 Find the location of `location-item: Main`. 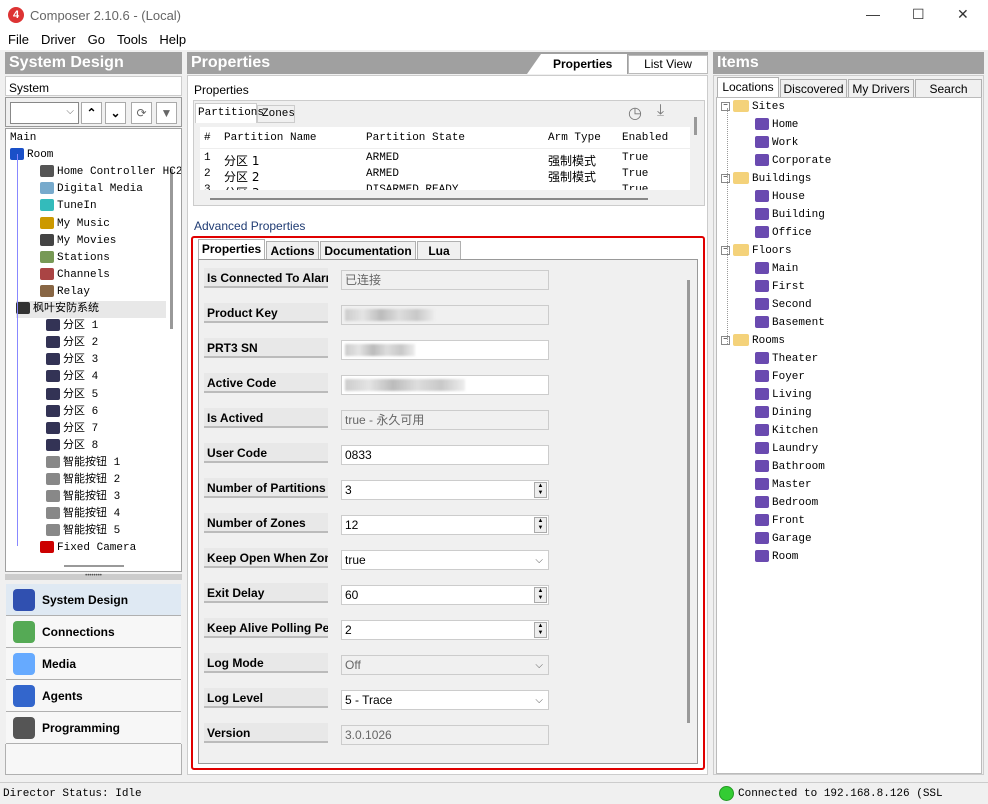

location-item: Main is located at coordinates (776, 269).